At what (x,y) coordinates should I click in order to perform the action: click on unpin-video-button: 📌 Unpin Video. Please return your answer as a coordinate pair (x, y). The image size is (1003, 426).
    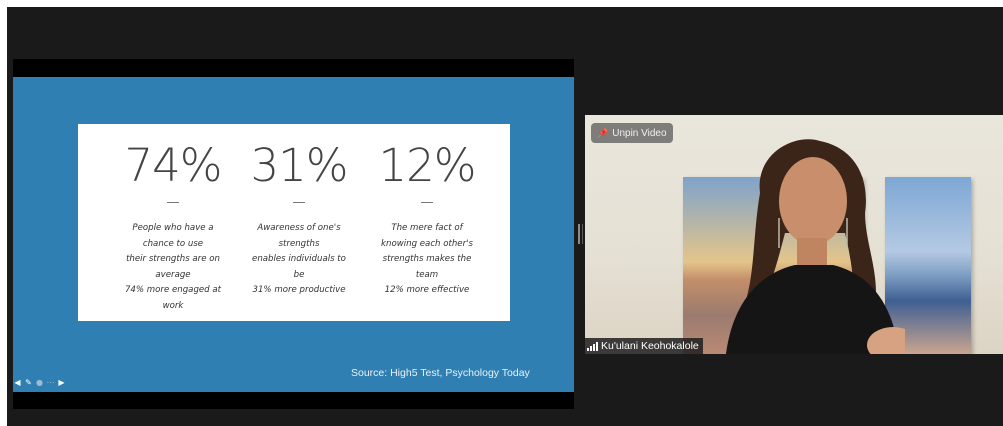
    Looking at the image, I should click on (632, 133).